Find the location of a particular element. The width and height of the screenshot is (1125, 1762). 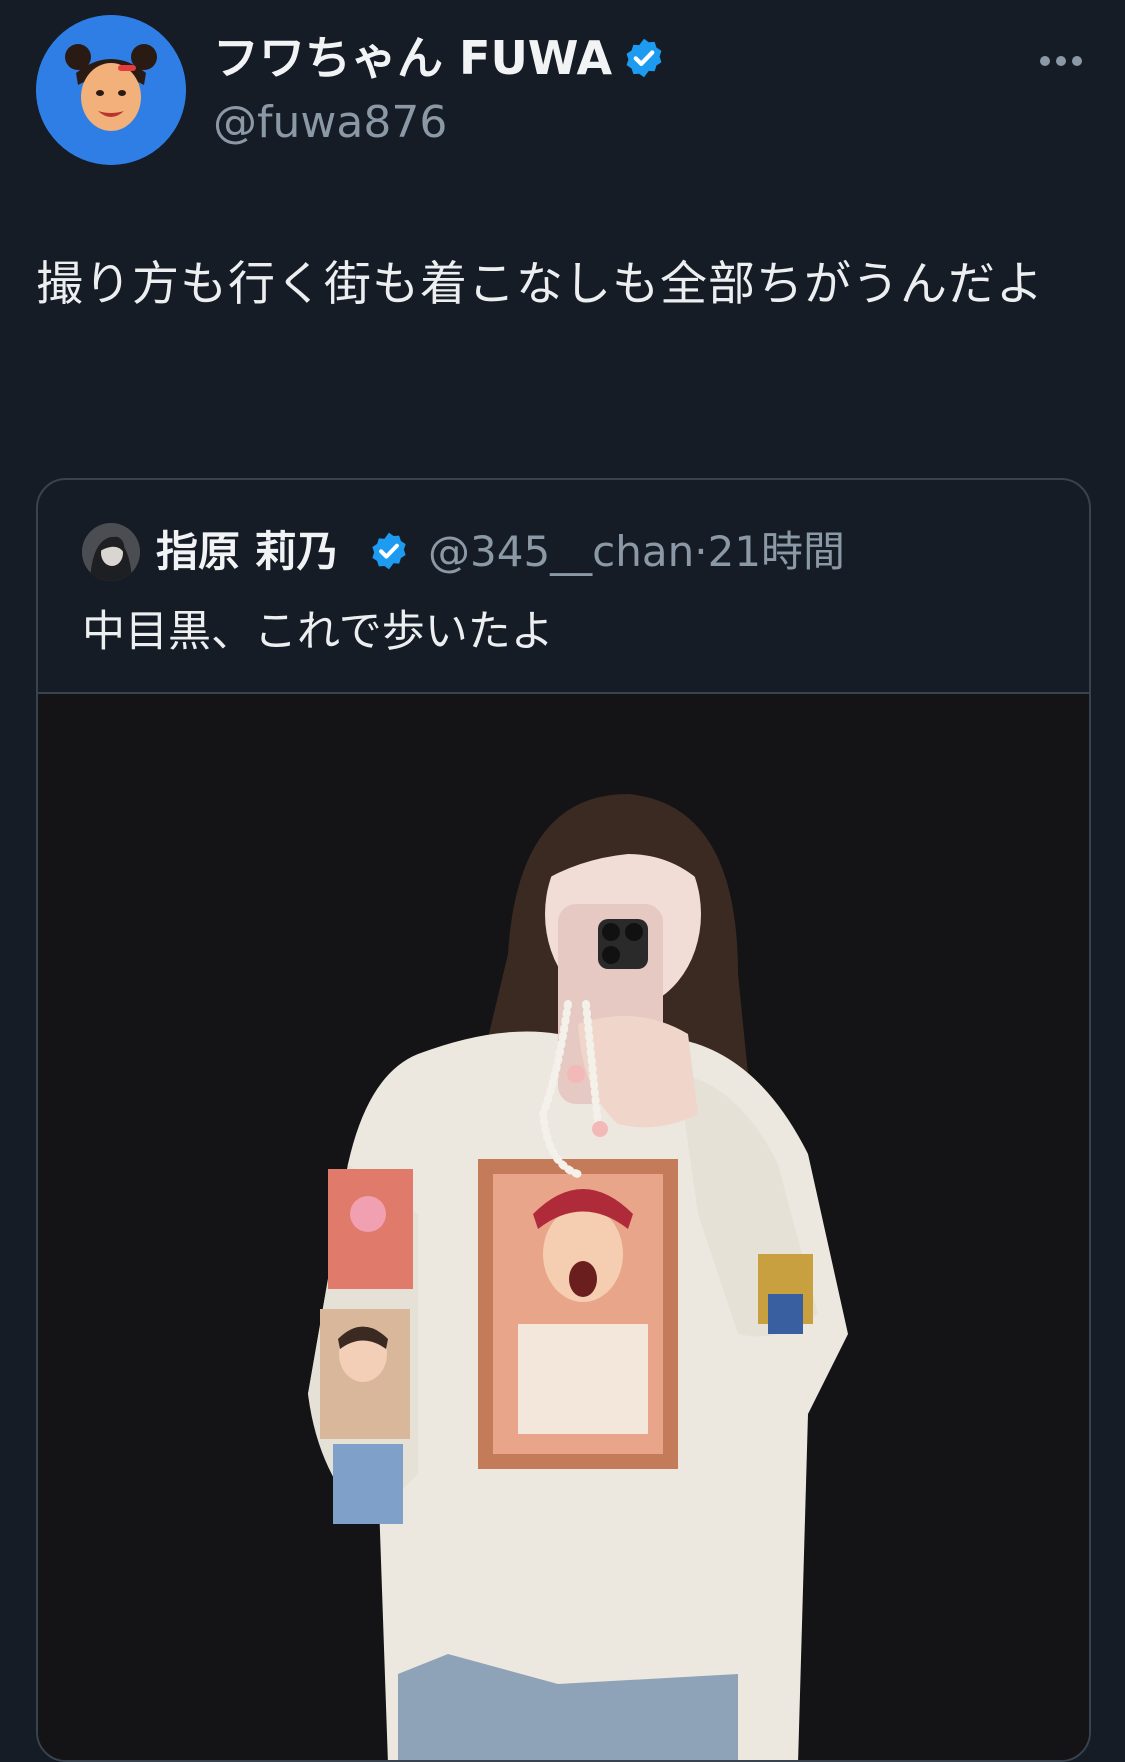

quoted-author-avatar is located at coordinates (111, 552).